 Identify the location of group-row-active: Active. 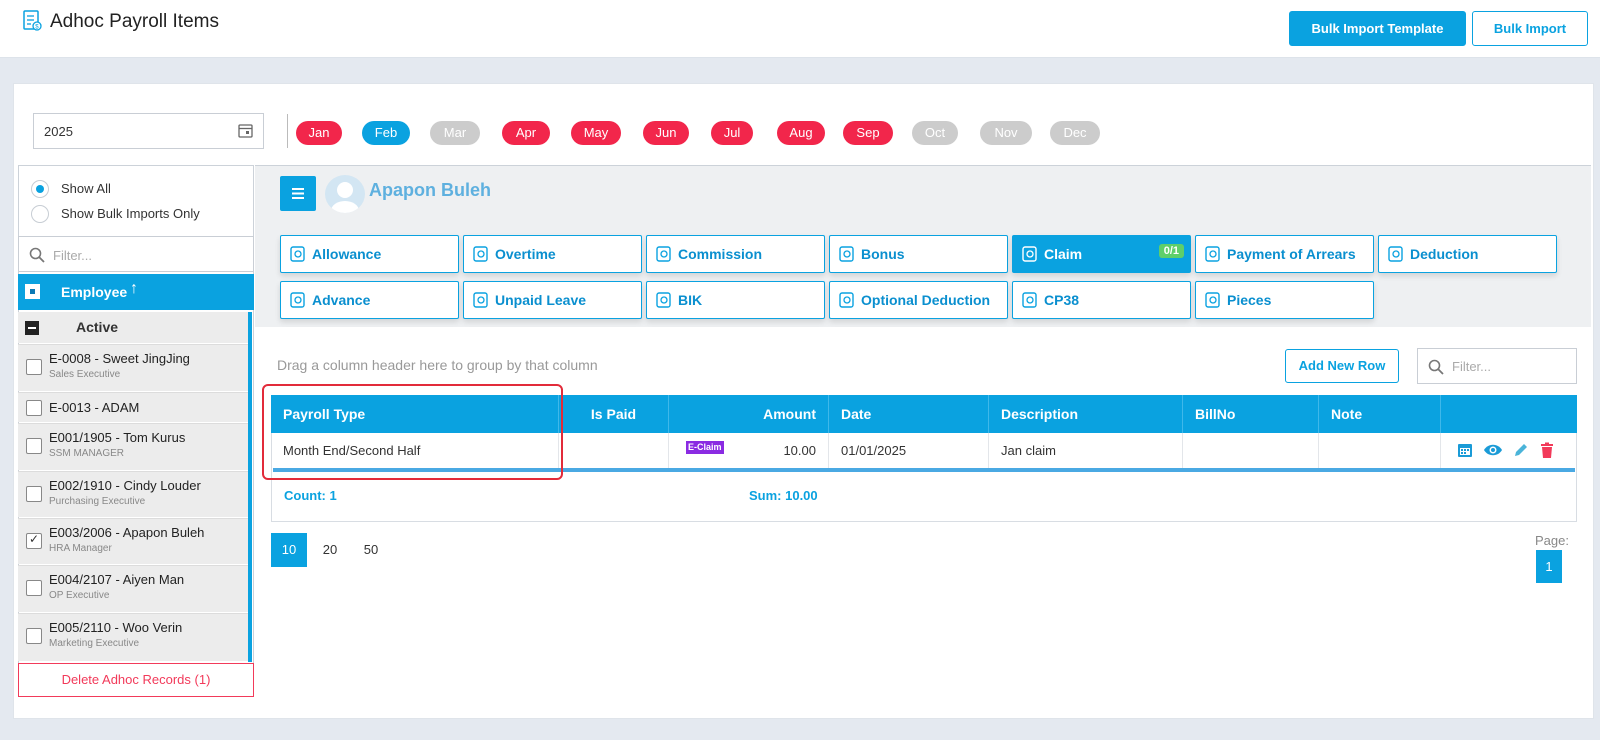
(133, 327).